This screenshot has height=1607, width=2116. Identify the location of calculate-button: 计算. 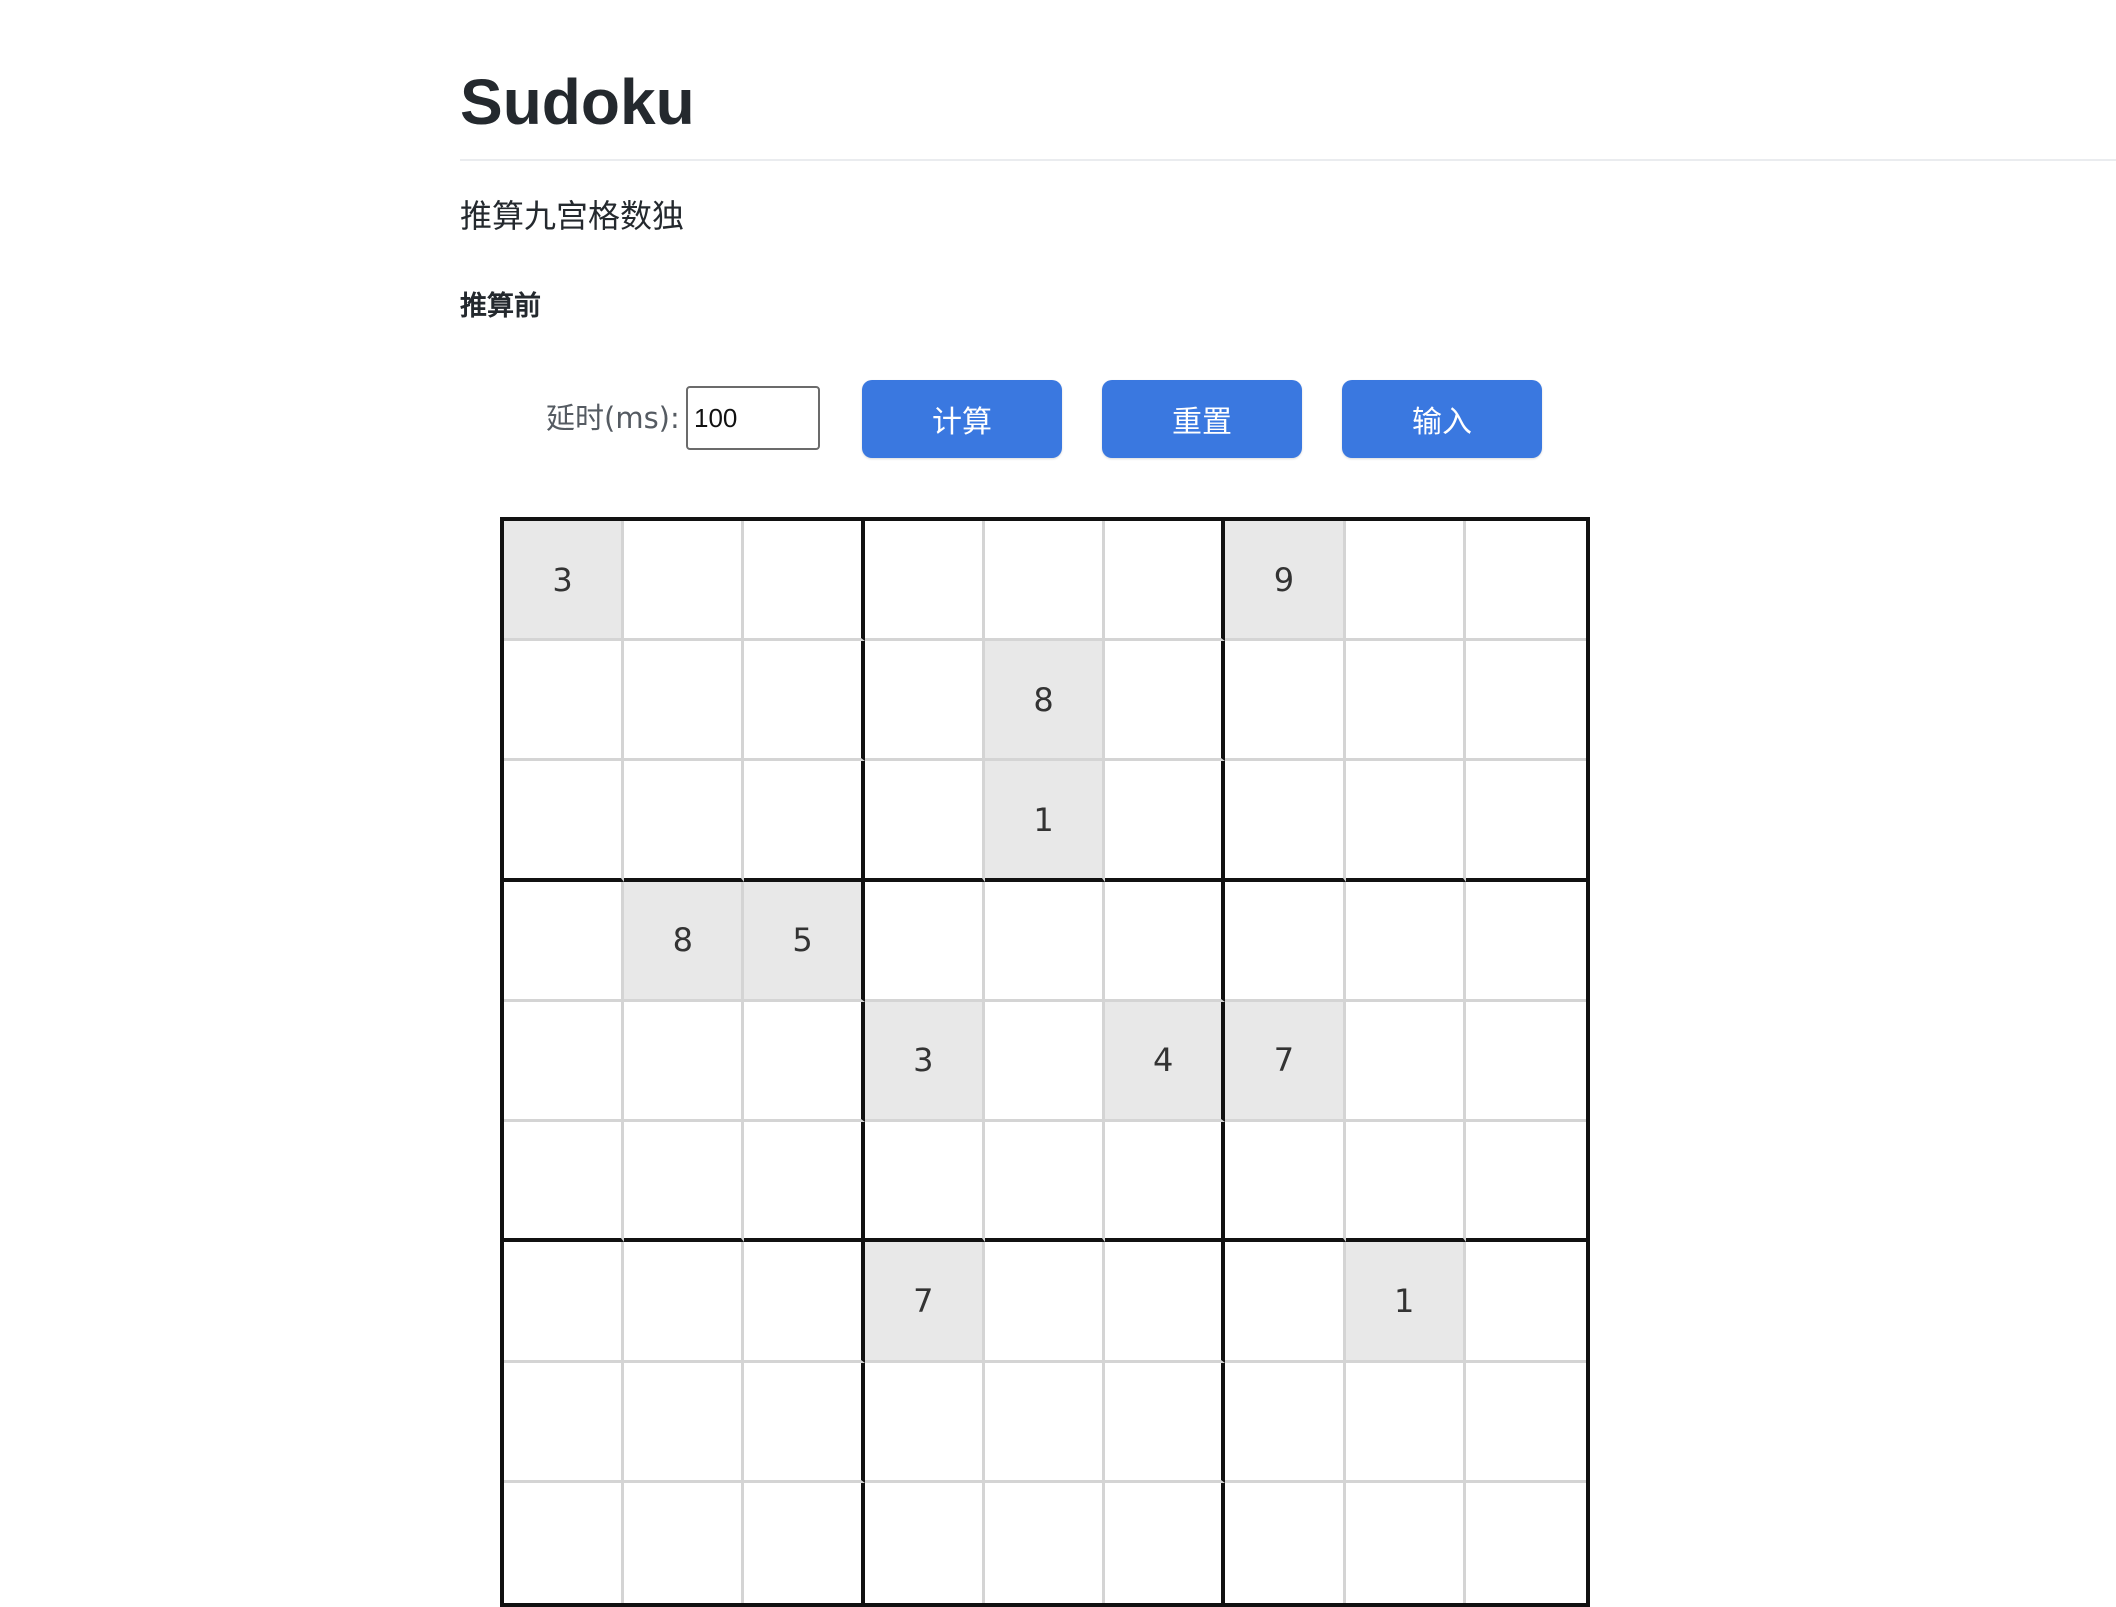
(962, 419).